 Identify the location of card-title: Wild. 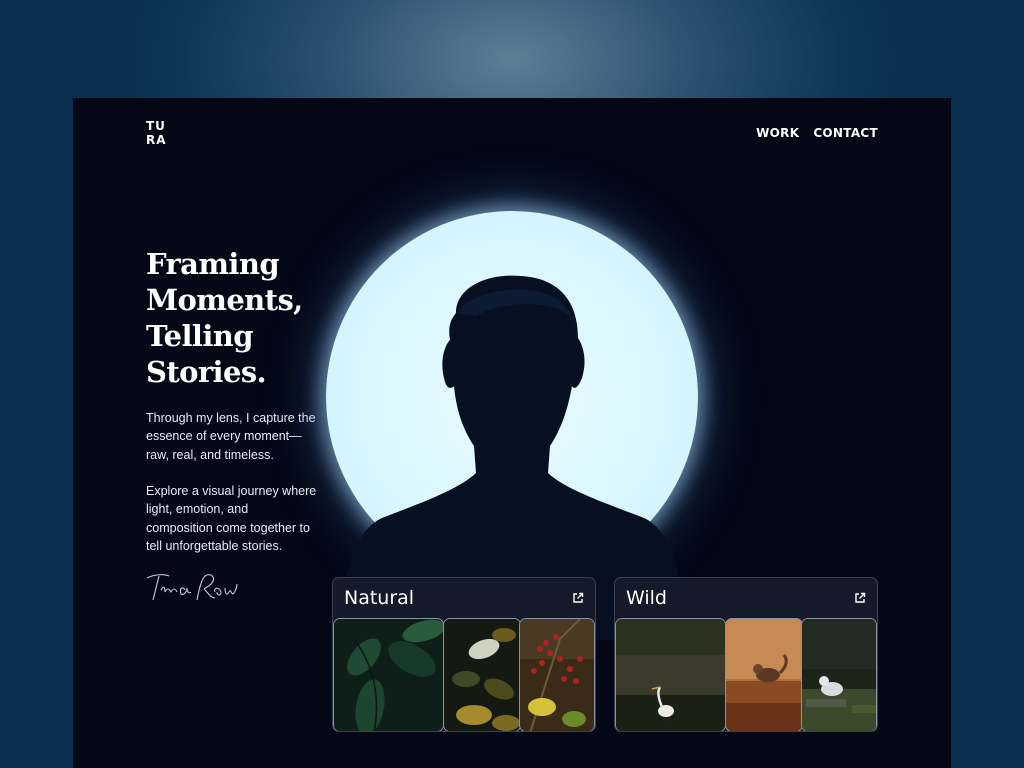
(646, 598).